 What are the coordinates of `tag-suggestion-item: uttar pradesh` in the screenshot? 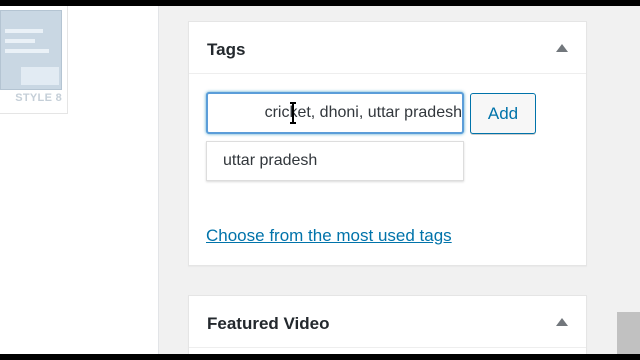 It's located at (270, 161).